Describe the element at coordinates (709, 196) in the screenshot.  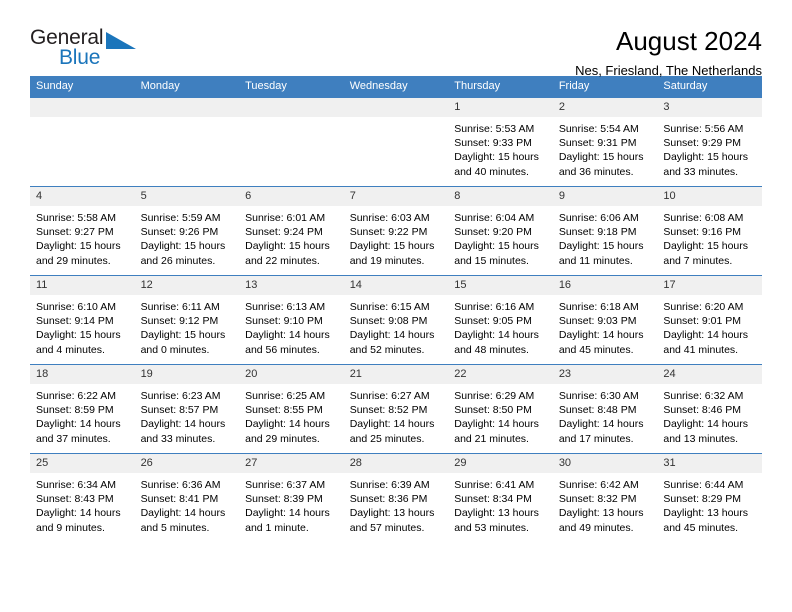
I see `day-number: 10` at that location.